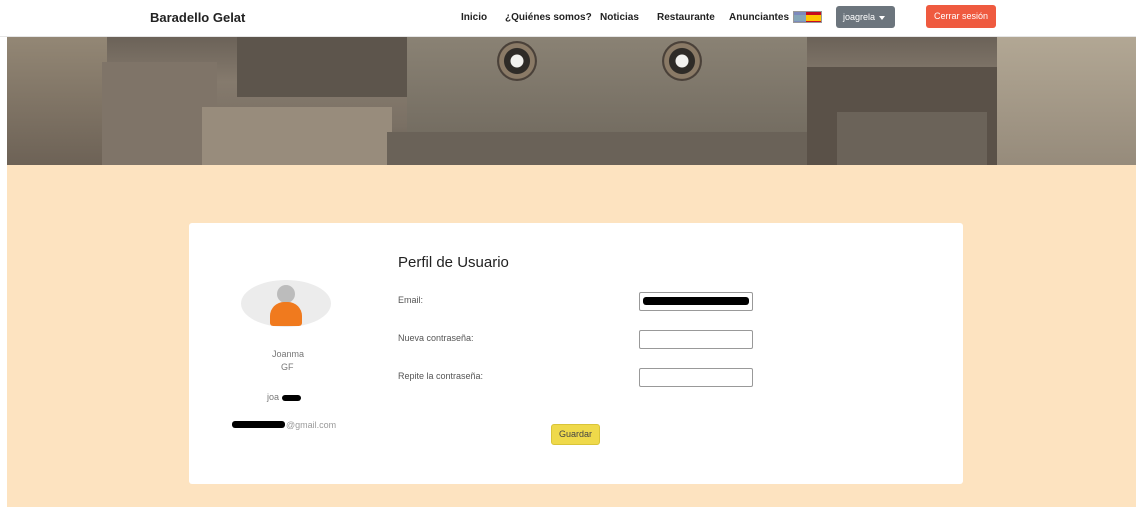  What do you see at coordinates (882, 17) in the screenshot?
I see `caret-down-icon` at bounding box center [882, 17].